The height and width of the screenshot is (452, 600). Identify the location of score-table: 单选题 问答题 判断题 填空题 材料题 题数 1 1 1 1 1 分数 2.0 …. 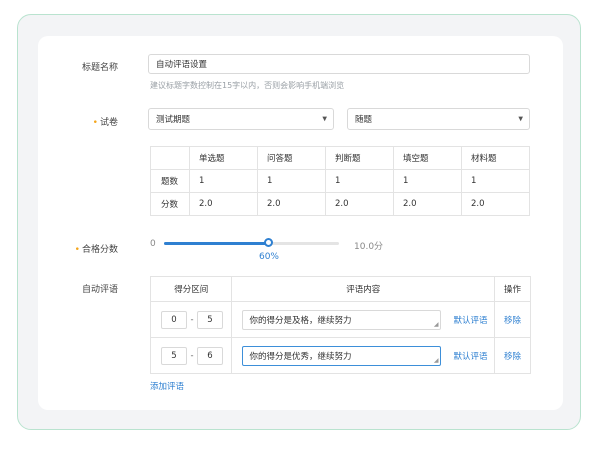
(340, 181).